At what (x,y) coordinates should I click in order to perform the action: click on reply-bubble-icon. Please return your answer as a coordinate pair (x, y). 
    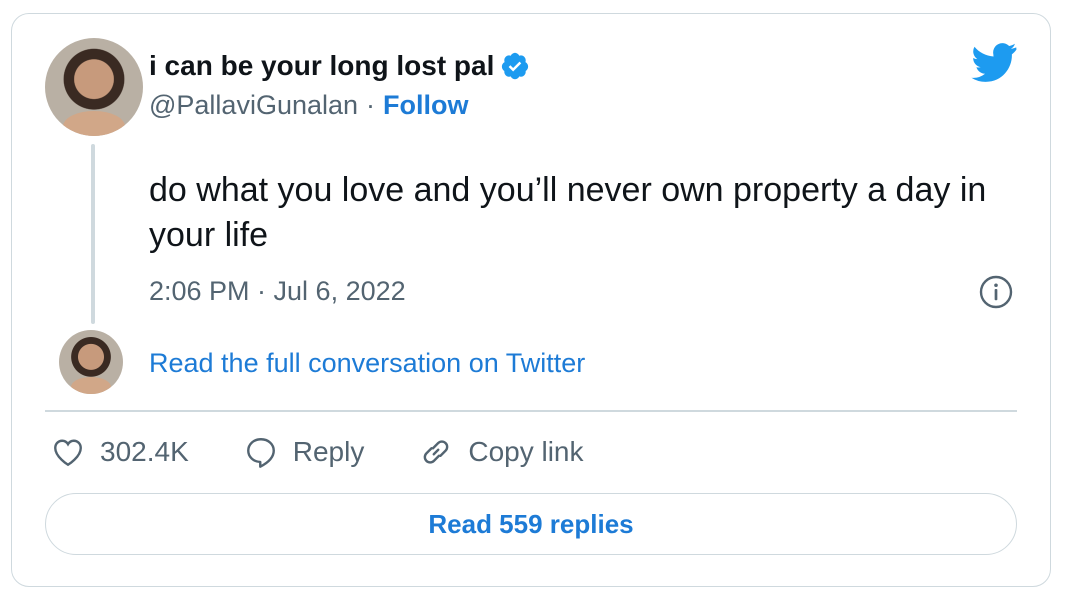
    Looking at the image, I should click on (260, 453).